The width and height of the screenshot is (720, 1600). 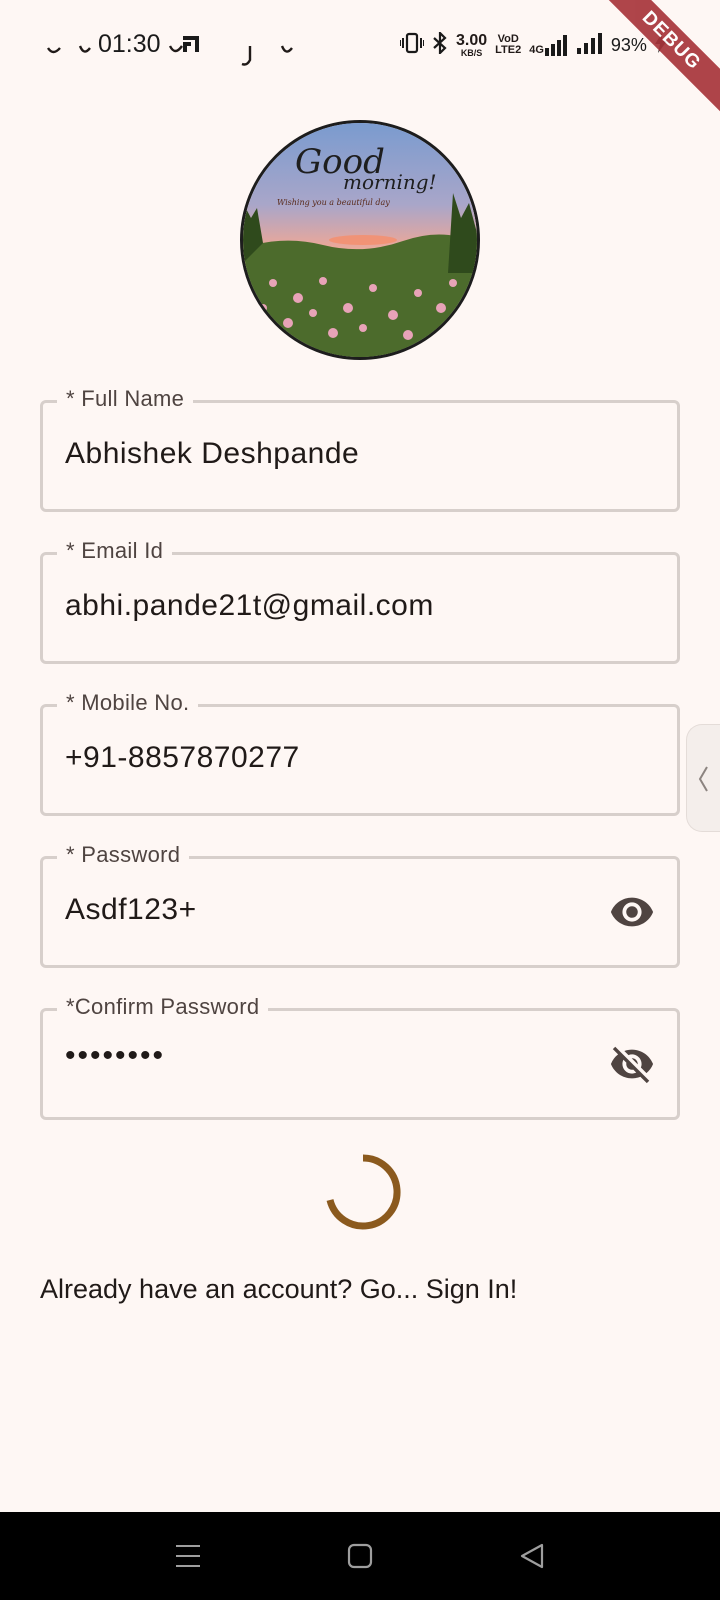 I want to click on menu-icon, so click(x=188, y=1556).